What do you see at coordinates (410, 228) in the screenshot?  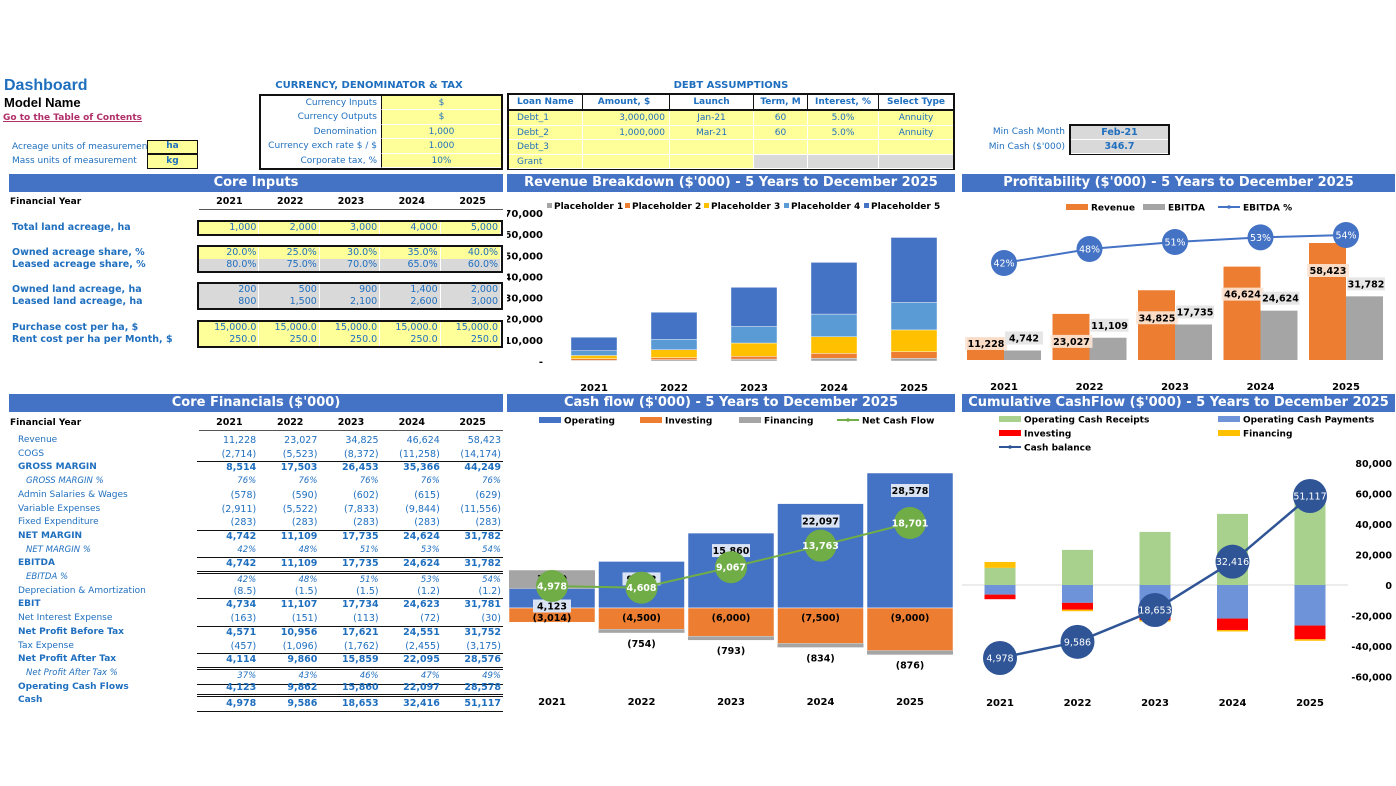 I see `core-input-cell: 4,000` at bounding box center [410, 228].